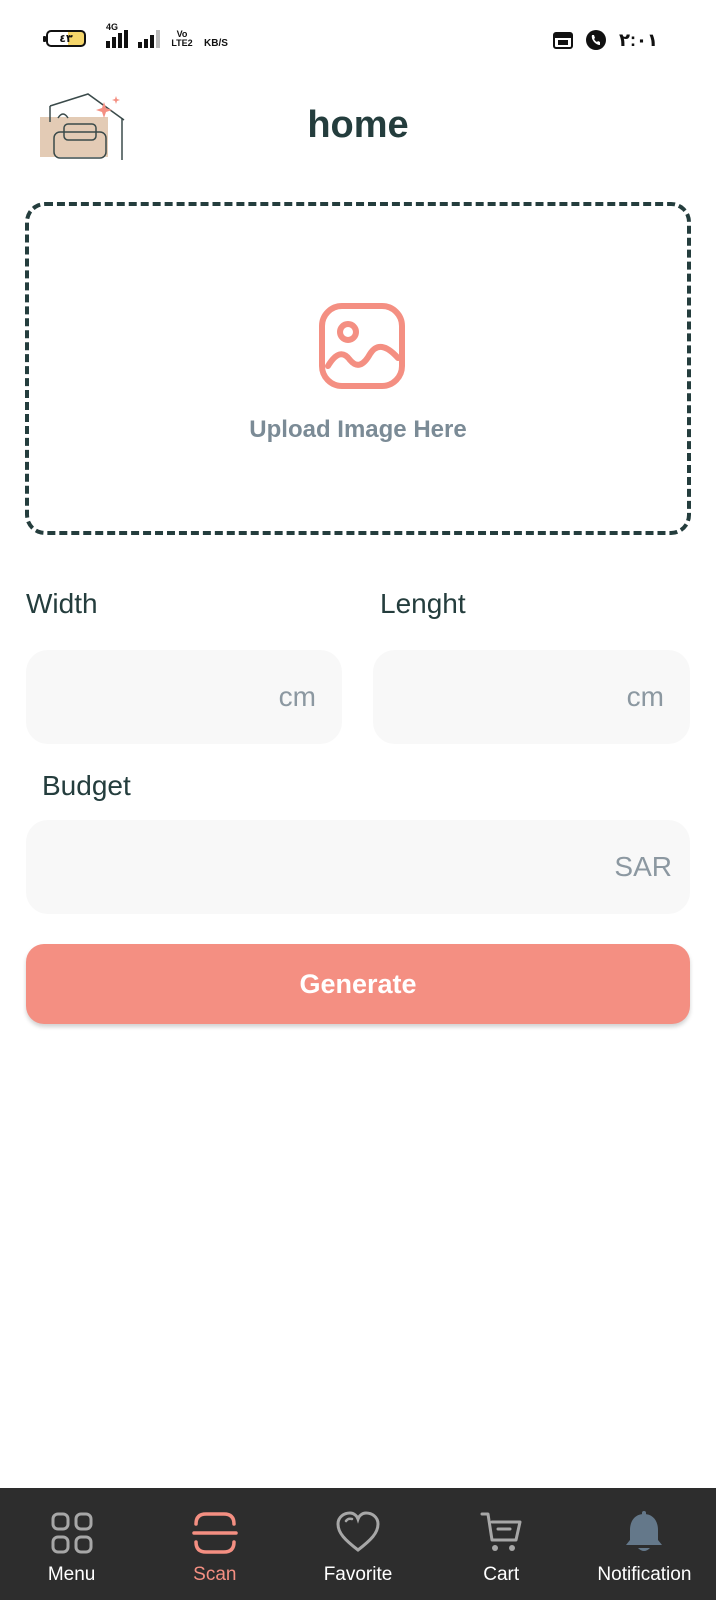  What do you see at coordinates (135, 35) in the screenshot?
I see `status-left: ٤٣ 4G Vo LTE2 KB/S` at bounding box center [135, 35].